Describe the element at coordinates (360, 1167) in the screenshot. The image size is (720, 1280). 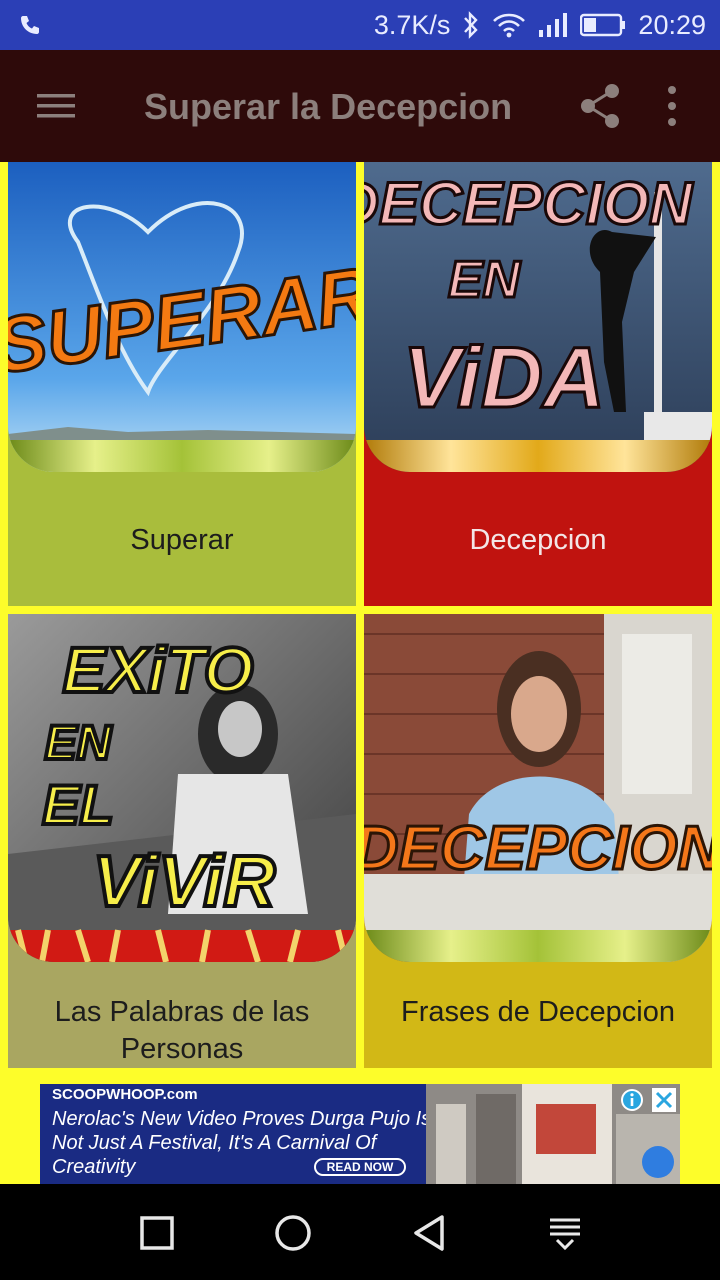
I see `ad-read-now-button: READ NOW` at that location.